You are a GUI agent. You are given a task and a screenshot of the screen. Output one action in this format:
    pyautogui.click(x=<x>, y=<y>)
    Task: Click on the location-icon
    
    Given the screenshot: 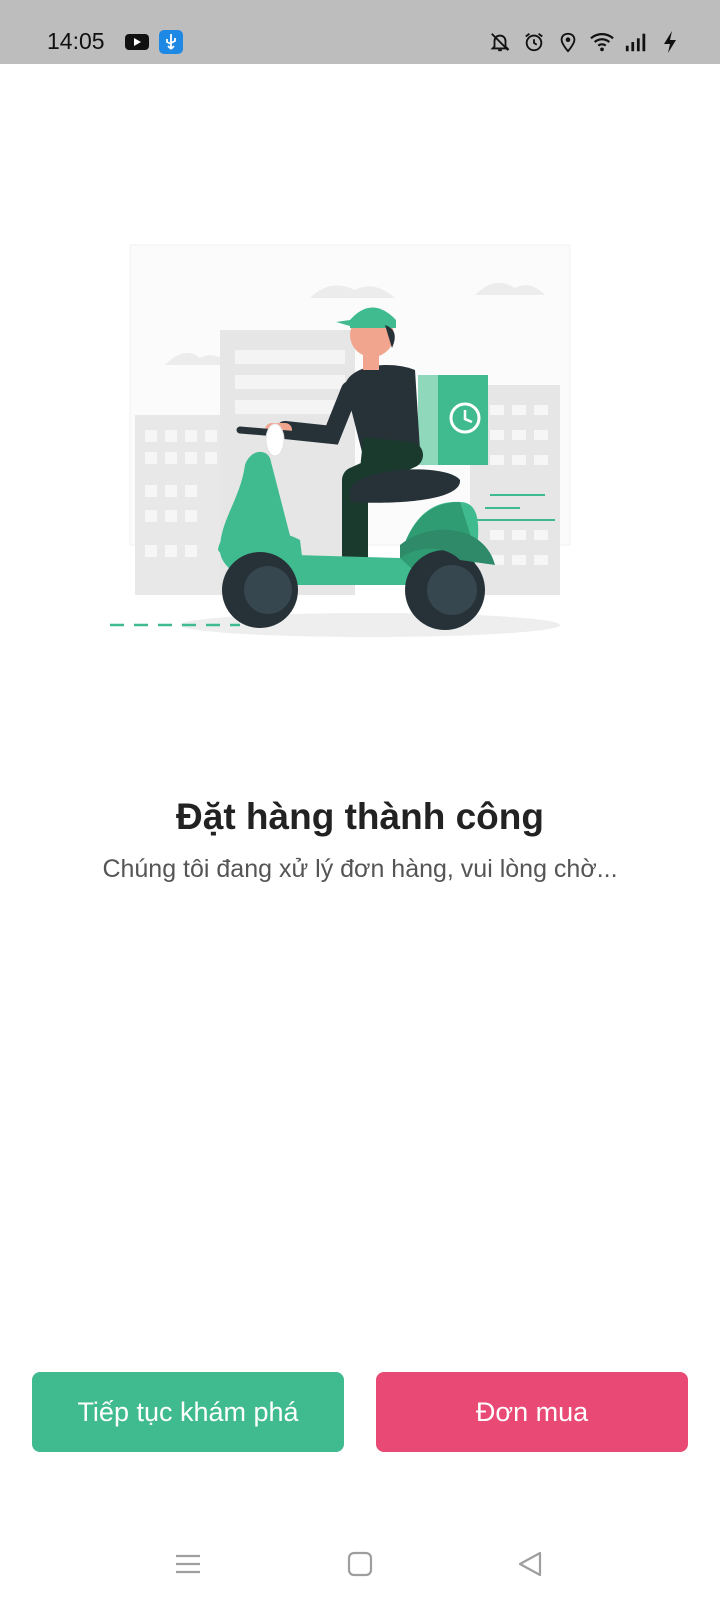 What is the action you would take?
    pyautogui.click(x=568, y=42)
    